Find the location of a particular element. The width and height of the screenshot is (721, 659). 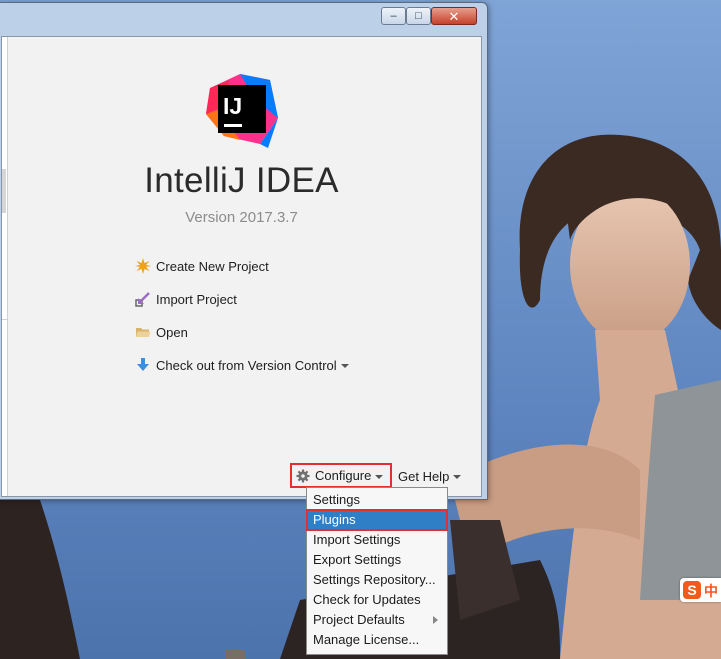

get-help-button: Get Help is located at coordinates (430, 476).